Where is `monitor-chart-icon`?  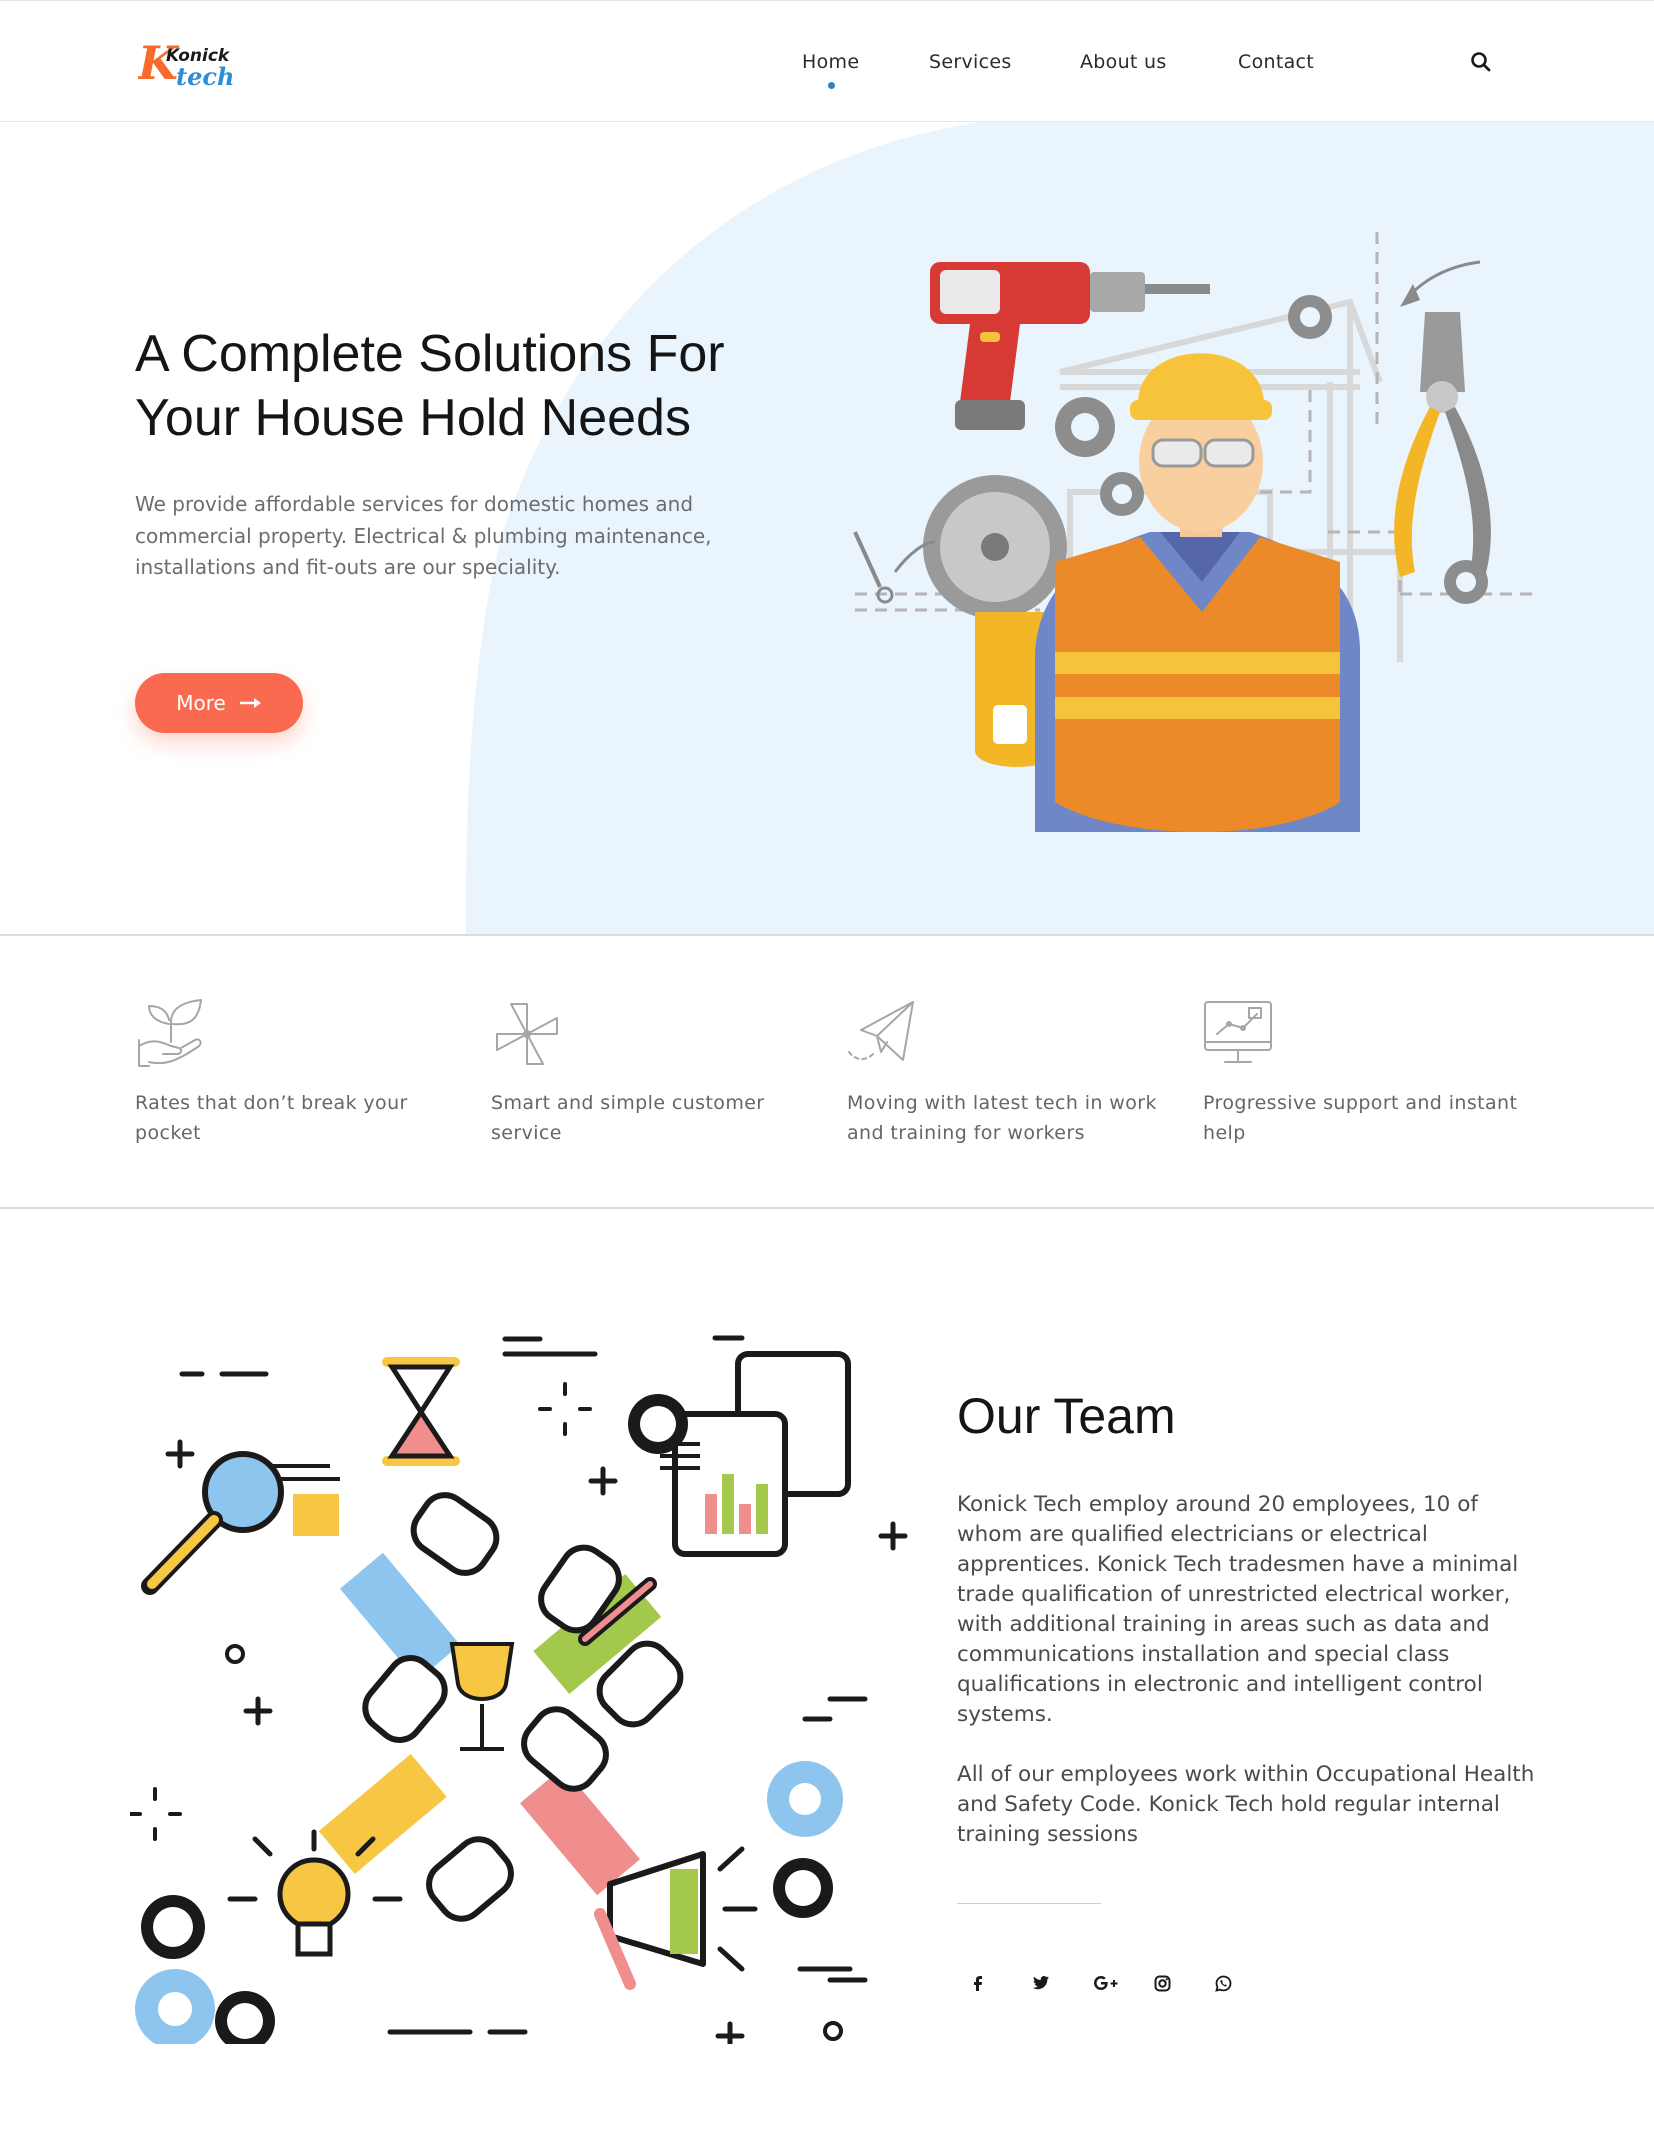 monitor-chart-icon is located at coordinates (1238, 1032).